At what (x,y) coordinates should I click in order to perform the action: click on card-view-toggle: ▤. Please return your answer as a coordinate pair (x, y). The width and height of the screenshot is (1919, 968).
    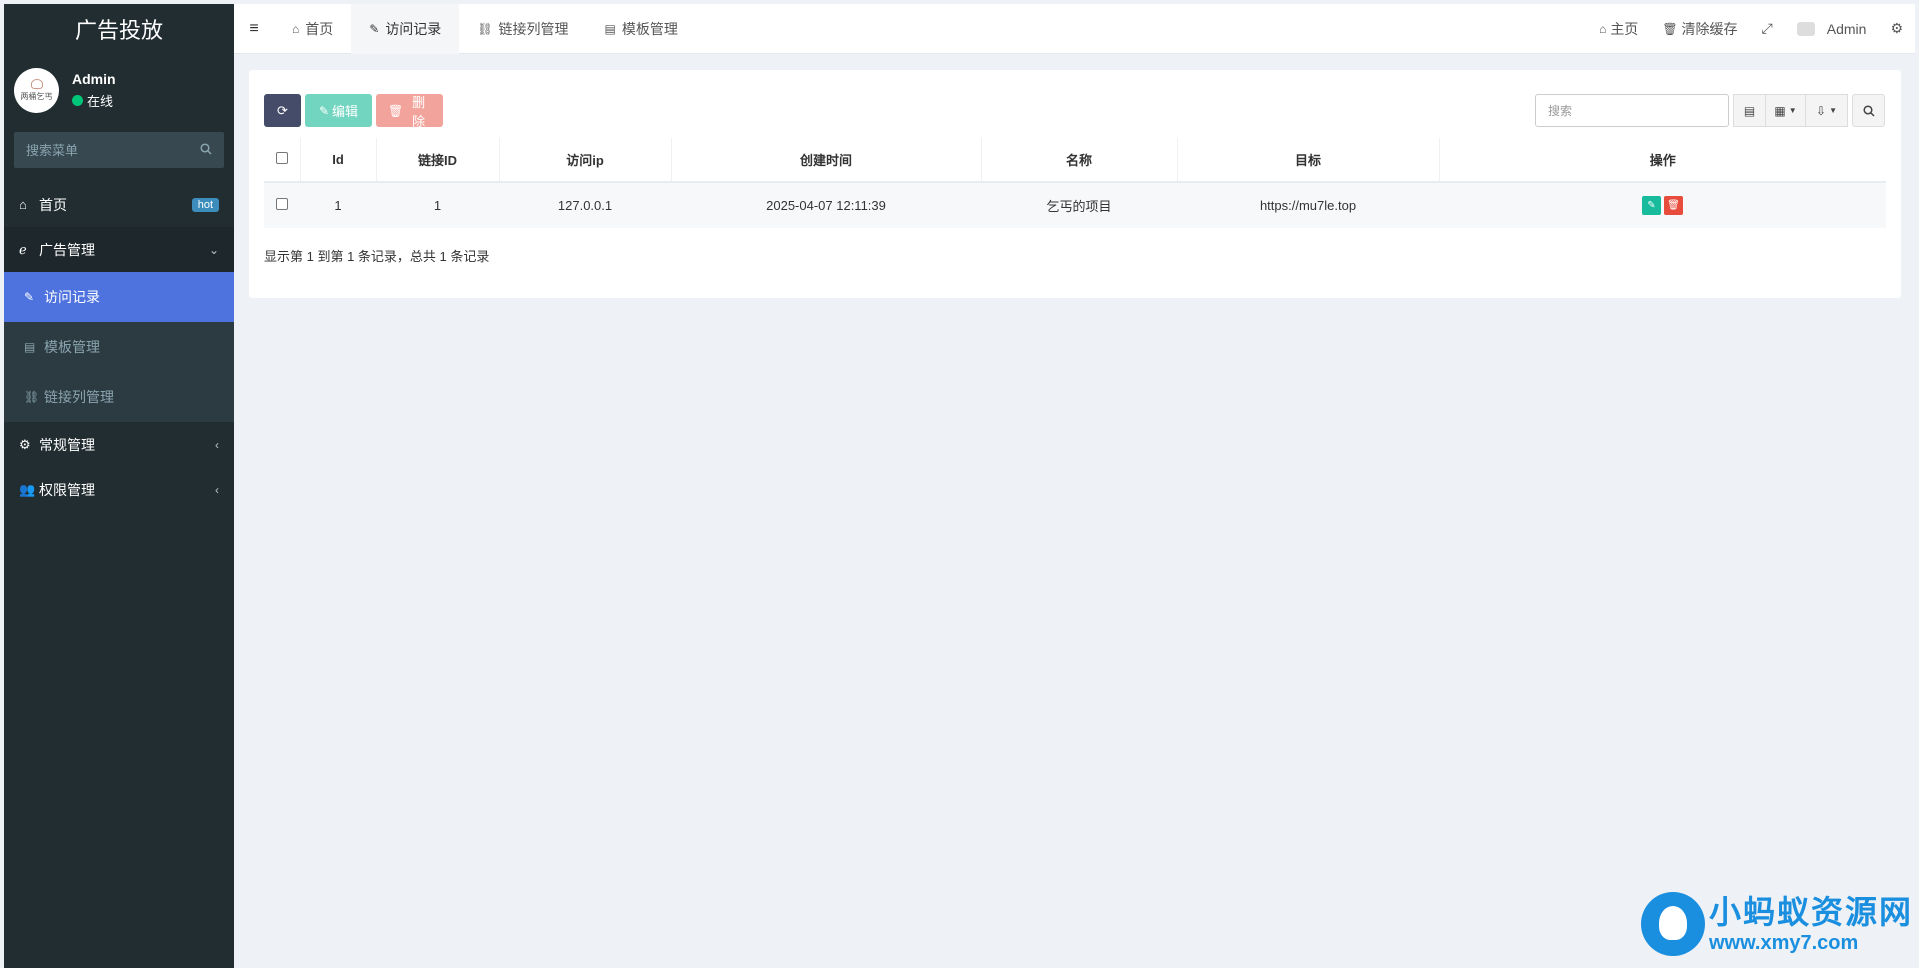
    Looking at the image, I should click on (1749, 110).